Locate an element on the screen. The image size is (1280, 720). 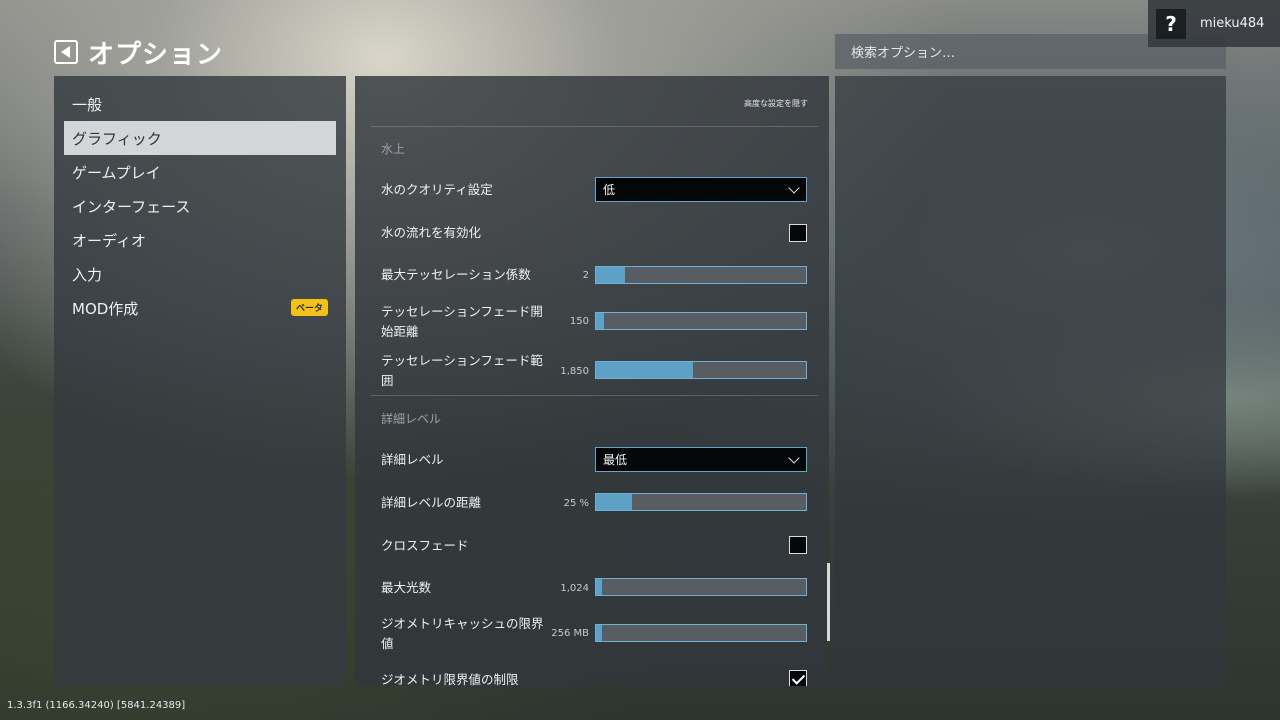
lod-level-dropdown: 最低 is located at coordinates (701, 459).